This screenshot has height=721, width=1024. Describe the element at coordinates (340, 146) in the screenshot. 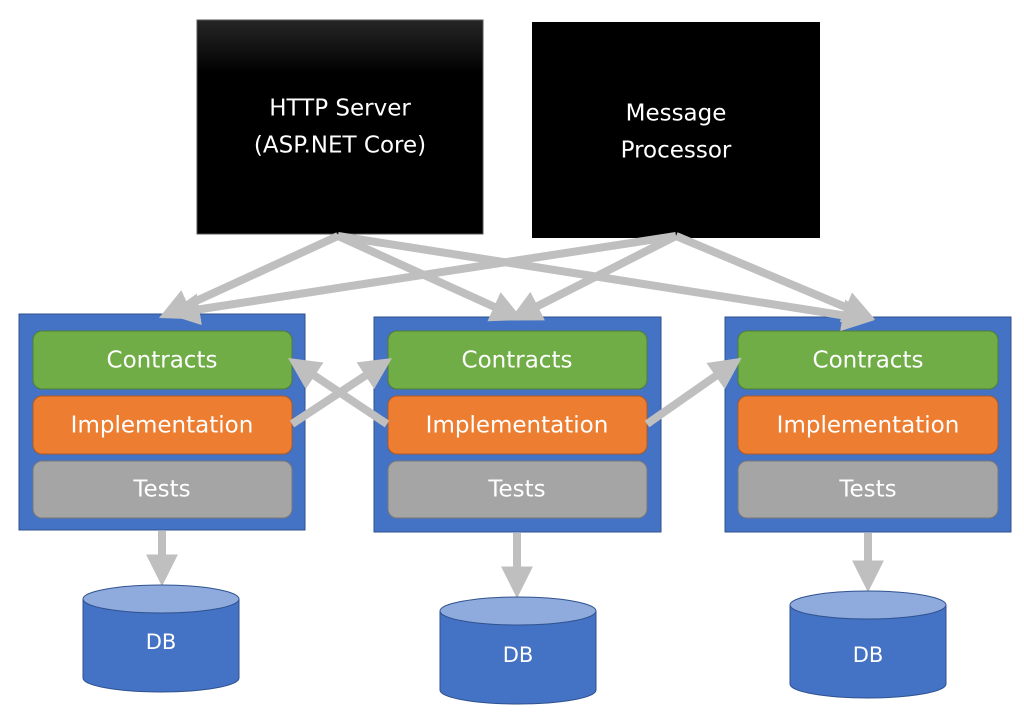

I see `http-server-subtitle: (ASP.NET Core)` at that location.